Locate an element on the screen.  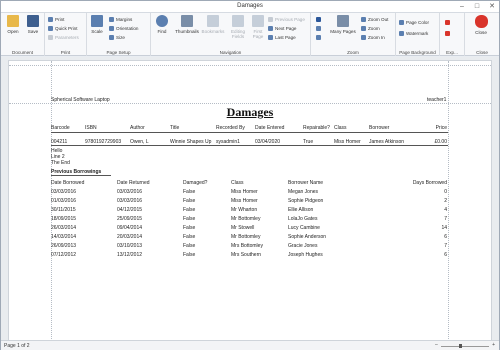
table-cell: 03/10/2013 is located at coordinates (130, 246).